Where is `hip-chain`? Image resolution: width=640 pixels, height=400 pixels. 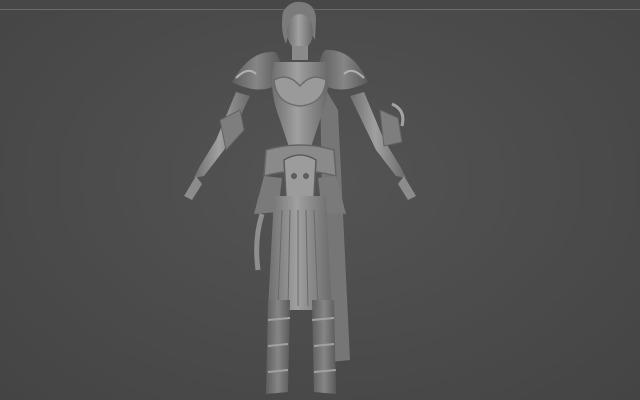 hip-chain is located at coordinates (259, 242).